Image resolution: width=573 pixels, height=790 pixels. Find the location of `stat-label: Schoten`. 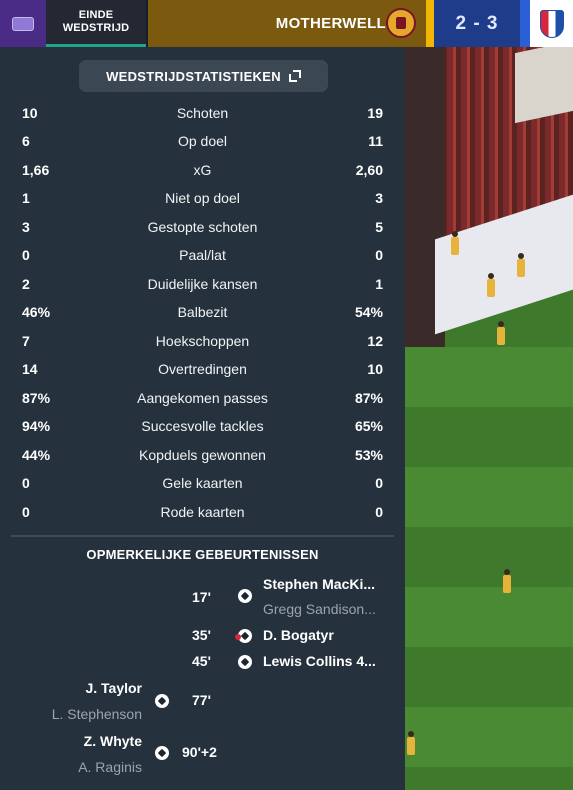

stat-label: Schoten is located at coordinates (202, 113).